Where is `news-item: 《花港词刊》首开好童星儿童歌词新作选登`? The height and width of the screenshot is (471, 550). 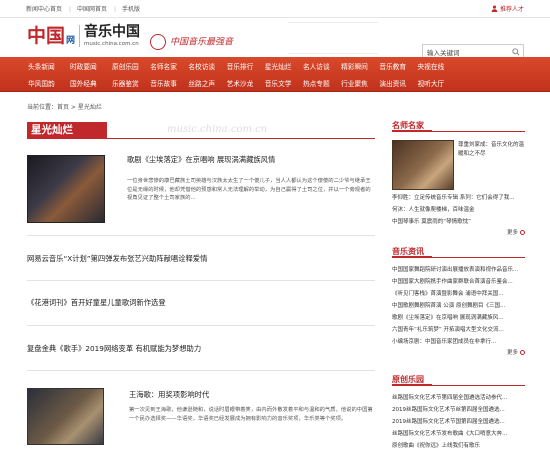 news-item: 《花港词刊》首开好童星儿童歌词新作选登 is located at coordinates (96, 303).